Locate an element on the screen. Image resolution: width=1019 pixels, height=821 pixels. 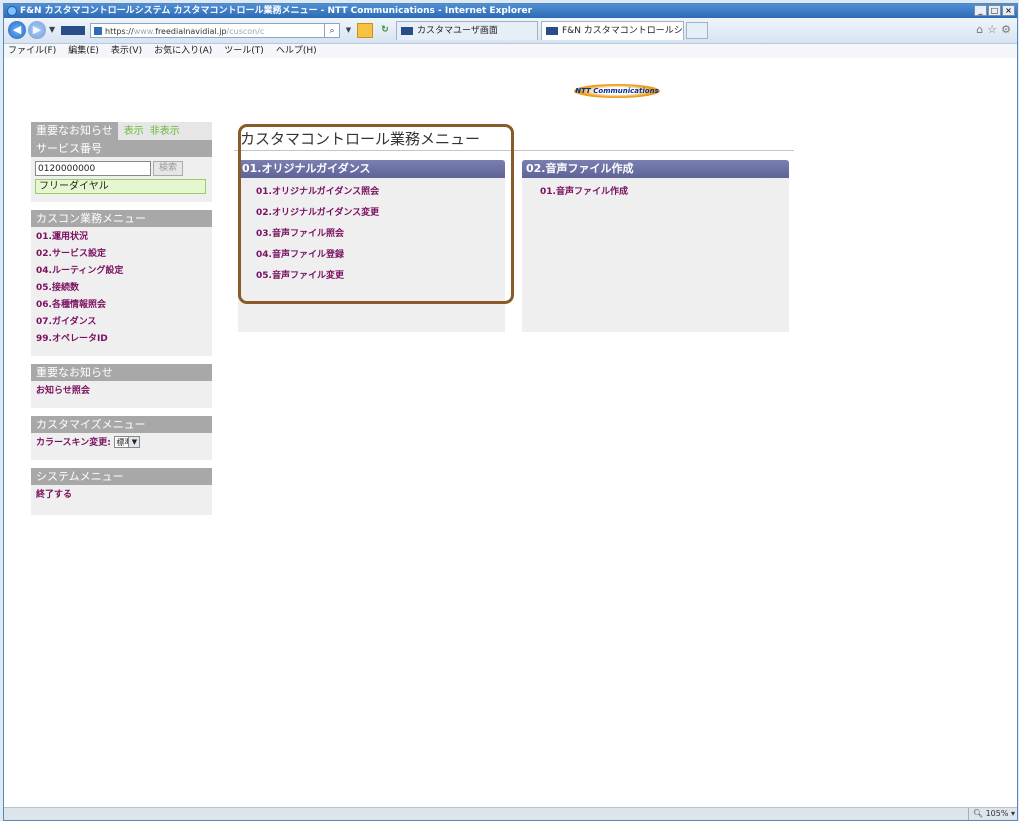
menu-view: 表示(V) is located at coordinates (126, 51).